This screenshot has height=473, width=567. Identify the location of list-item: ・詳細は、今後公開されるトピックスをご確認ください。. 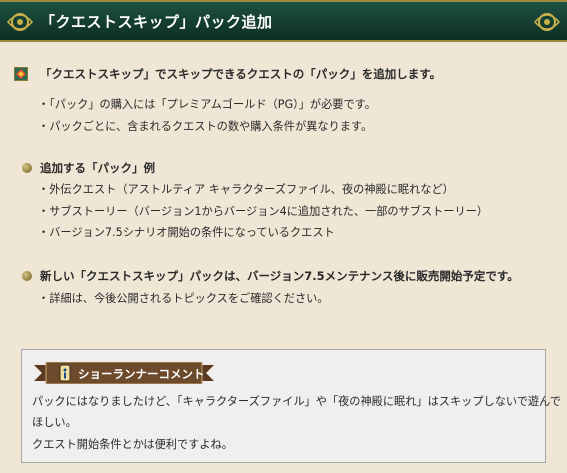
(183, 298).